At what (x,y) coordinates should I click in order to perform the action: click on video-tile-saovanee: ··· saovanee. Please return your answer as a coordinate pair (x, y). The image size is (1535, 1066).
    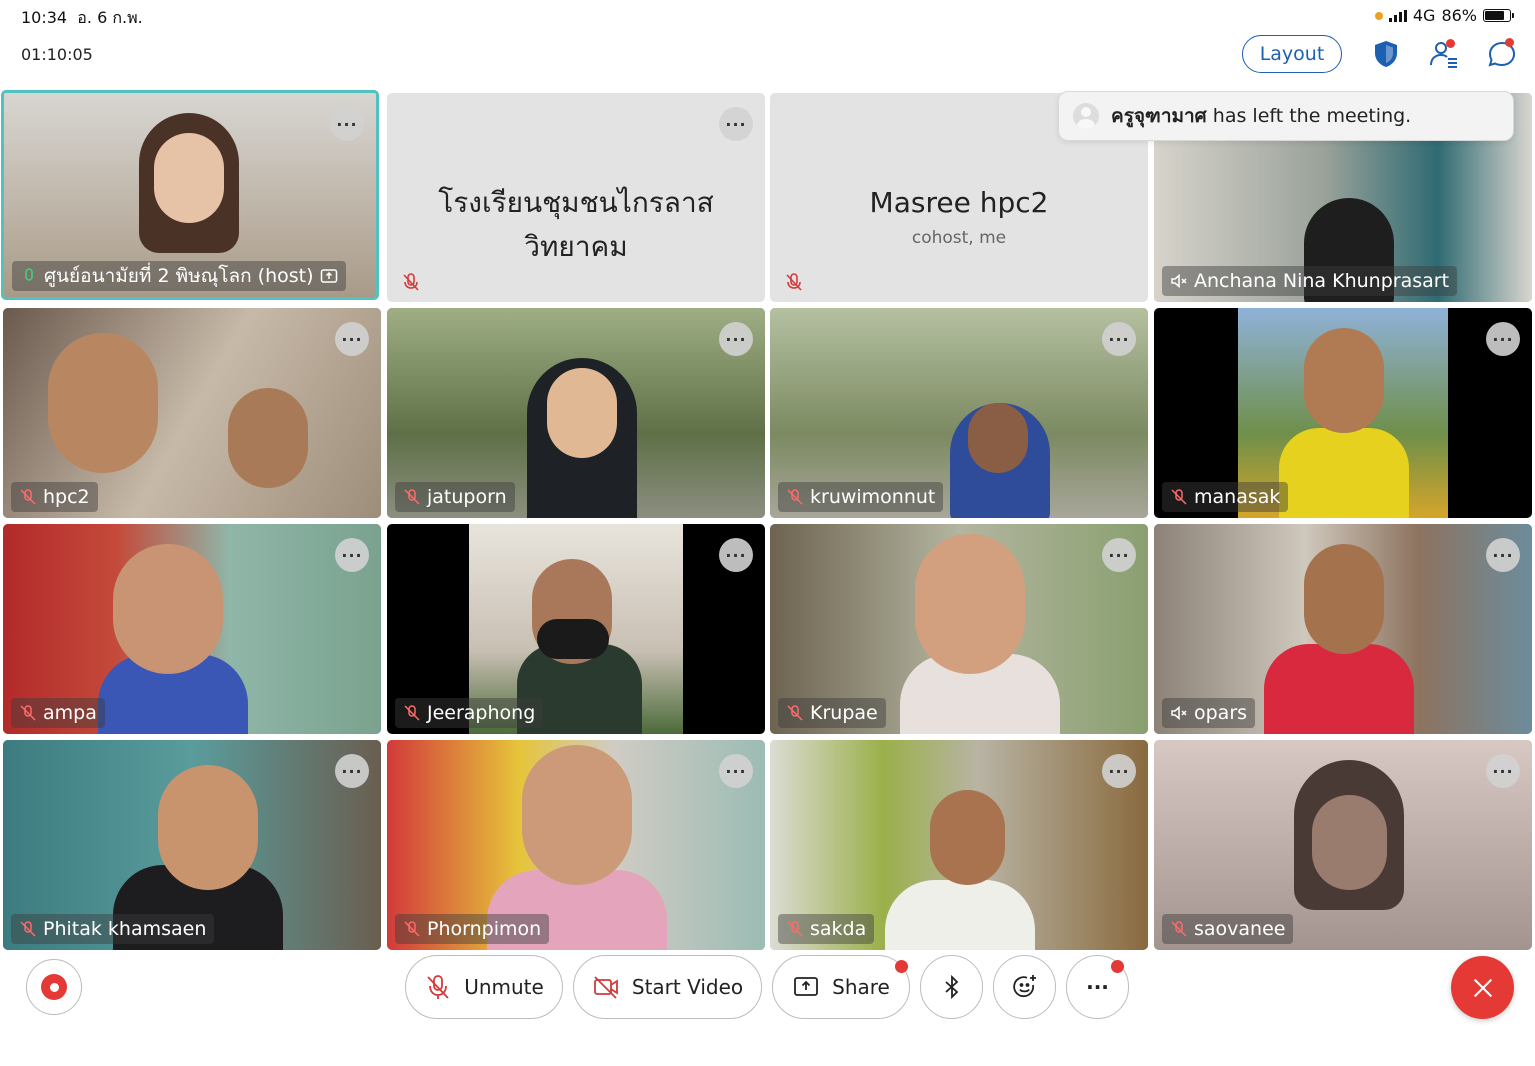
    Looking at the image, I should click on (1343, 845).